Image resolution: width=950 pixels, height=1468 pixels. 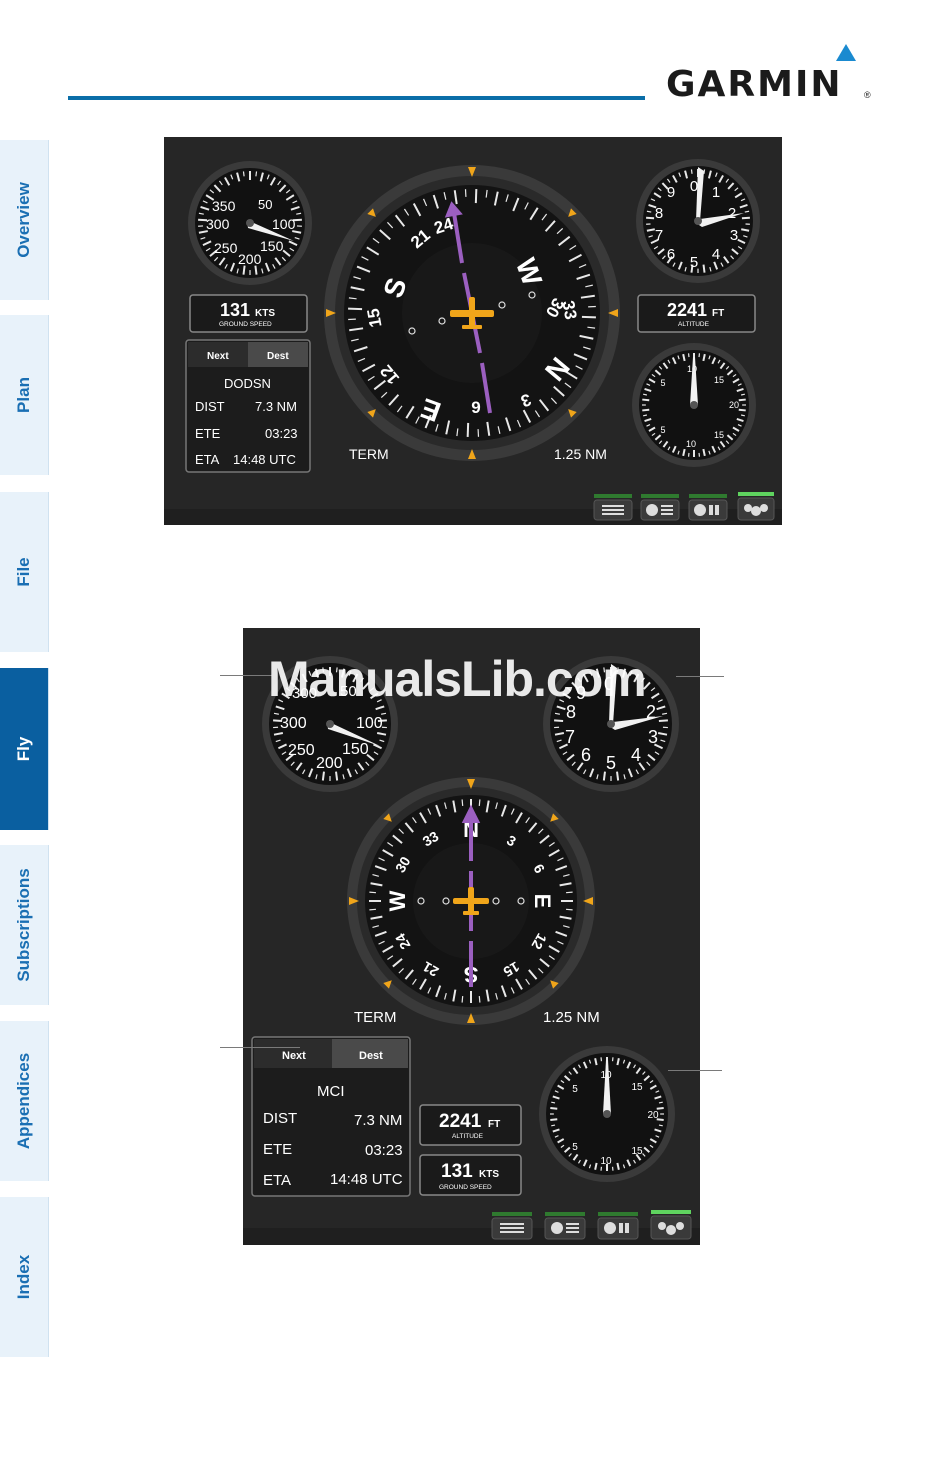 What do you see at coordinates (734, 235) in the screenshot?
I see `altimeter-tick-label: 3` at bounding box center [734, 235].